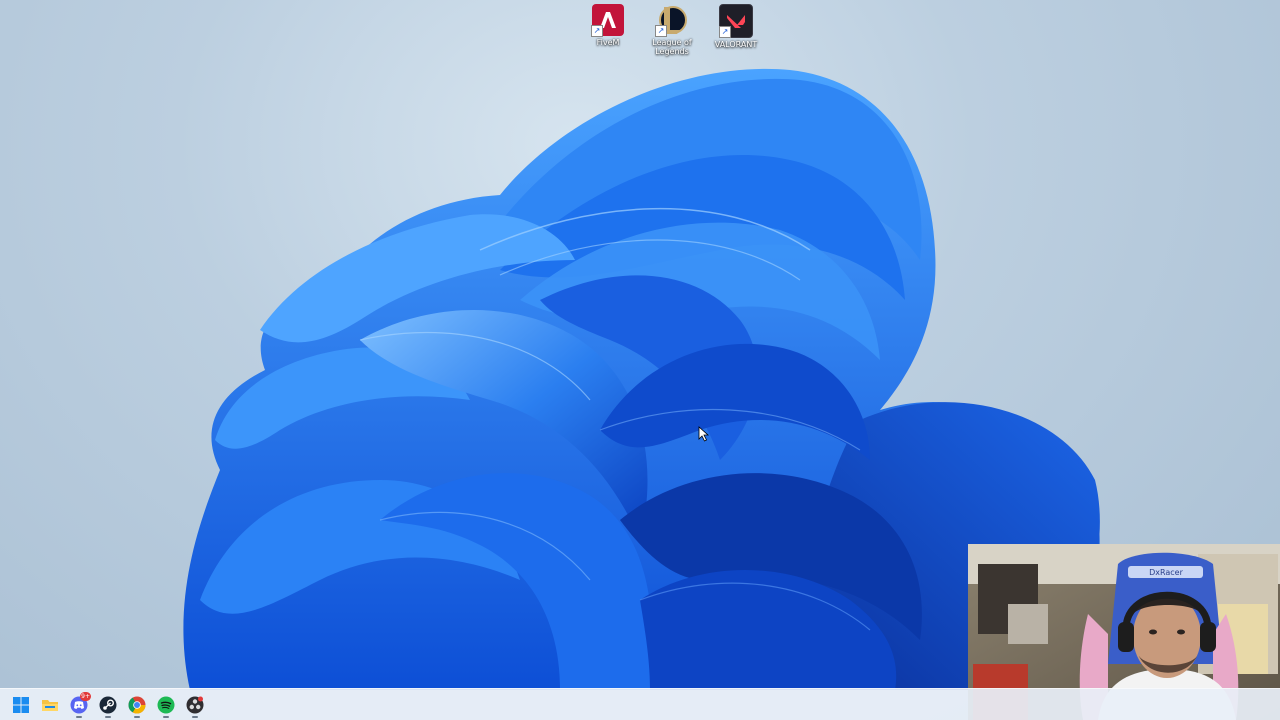 The image size is (1280, 720). I want to click on chair-text: DxRacer, so click(1166, 572).